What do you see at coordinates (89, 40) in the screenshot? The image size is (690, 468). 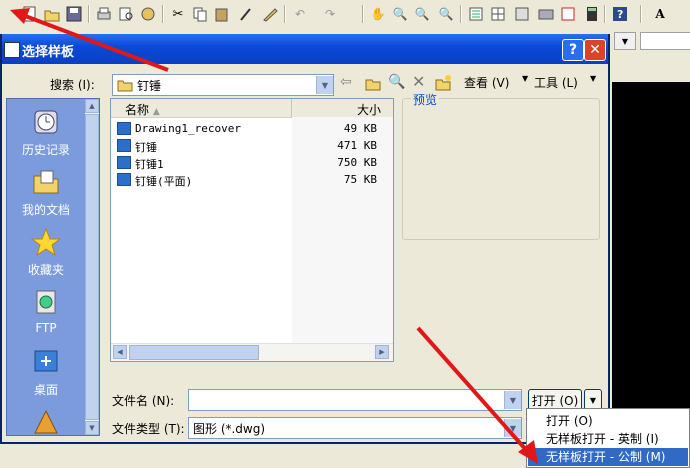 I see `annotation-arrow-top` at bounding box center [89, 40].